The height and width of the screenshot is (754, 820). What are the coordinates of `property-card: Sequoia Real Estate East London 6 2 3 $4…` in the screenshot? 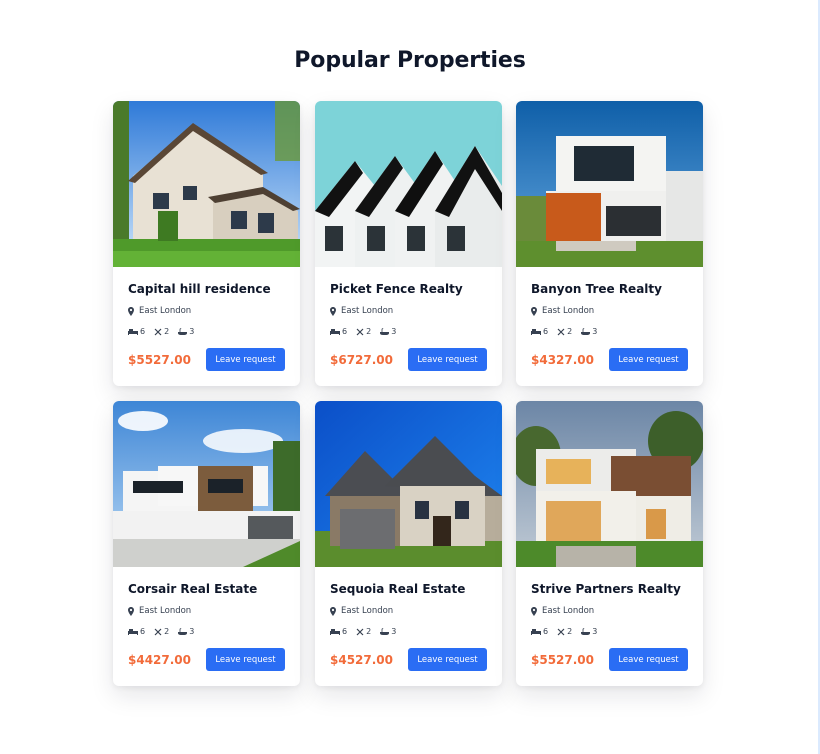 It's located at (408, 543).